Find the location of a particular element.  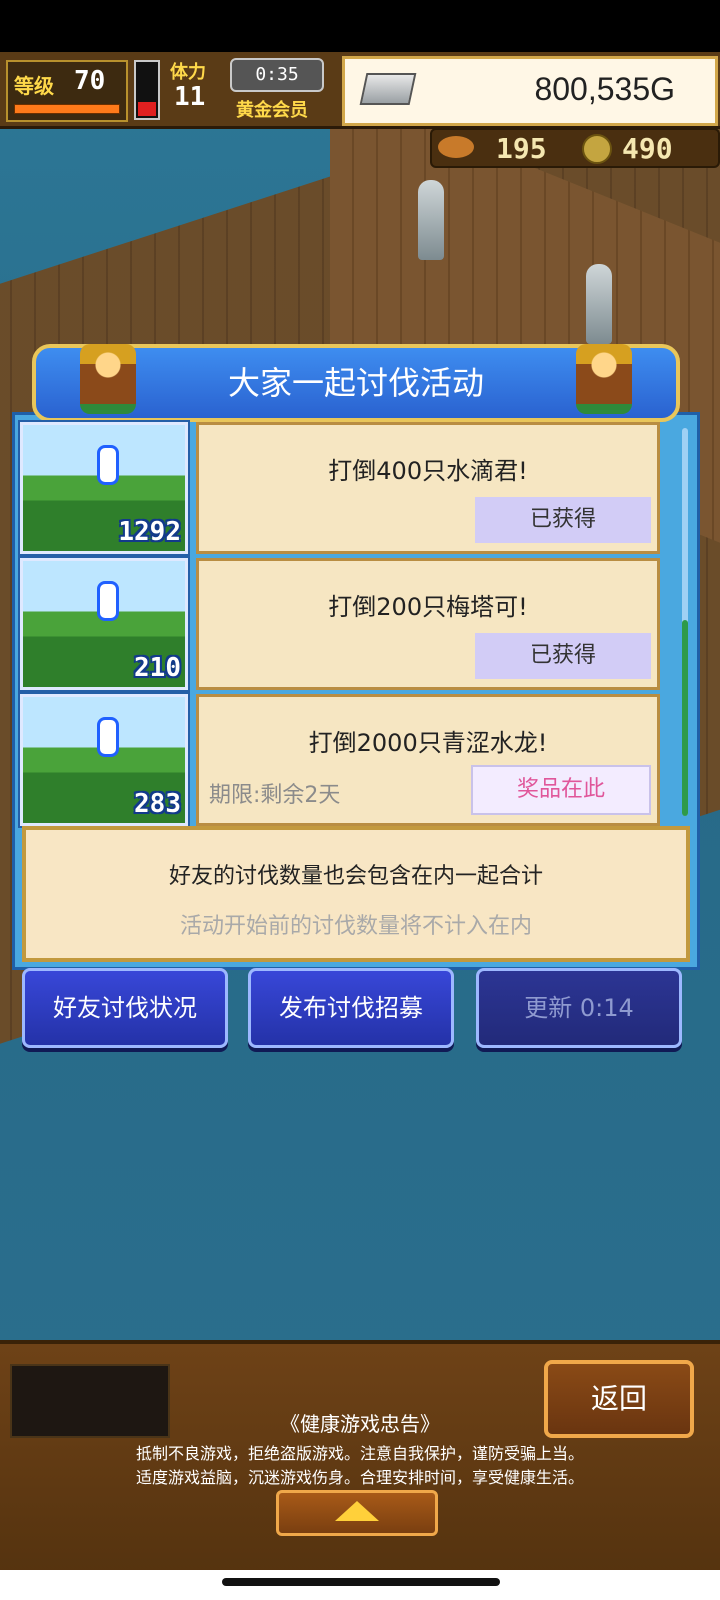

quest-title: 打倒200只梅塔可! is located at coordinates (428, 607).